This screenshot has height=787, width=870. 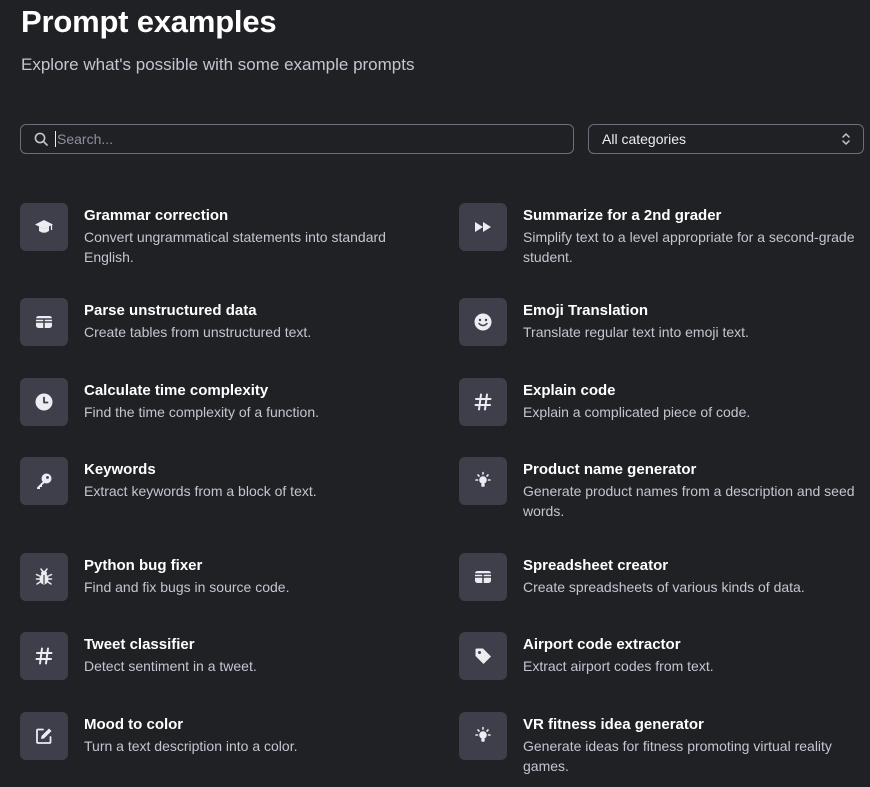 I want to click on example-name: Calculate time complexity, so click(x=176, y=390).